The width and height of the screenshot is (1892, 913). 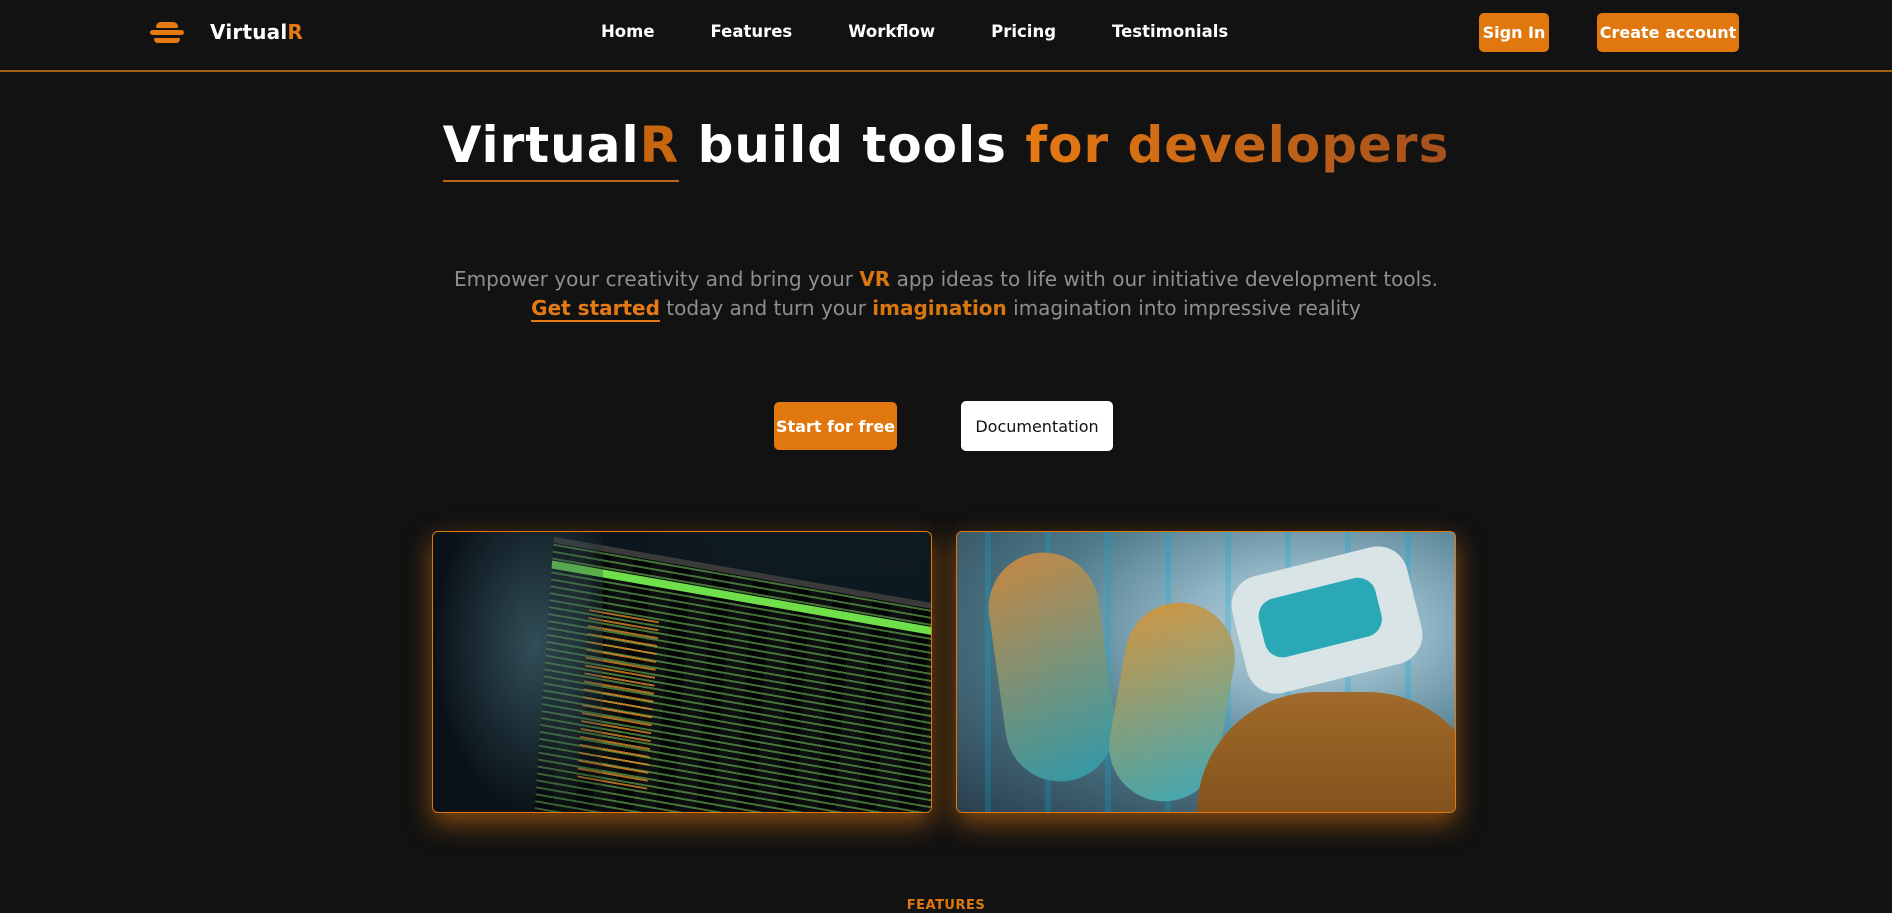 I want to click on vr-highlight: VR, so click(x=875, y=279).